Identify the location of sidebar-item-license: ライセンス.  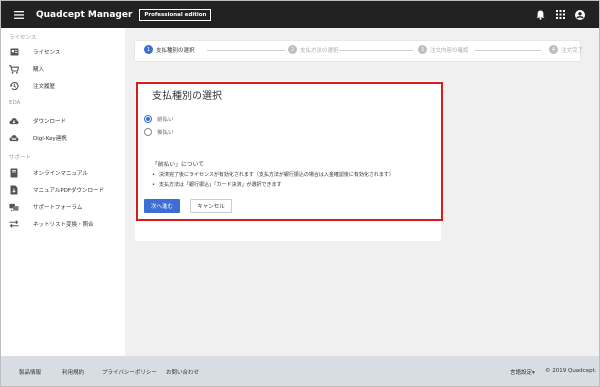
(67, 52).